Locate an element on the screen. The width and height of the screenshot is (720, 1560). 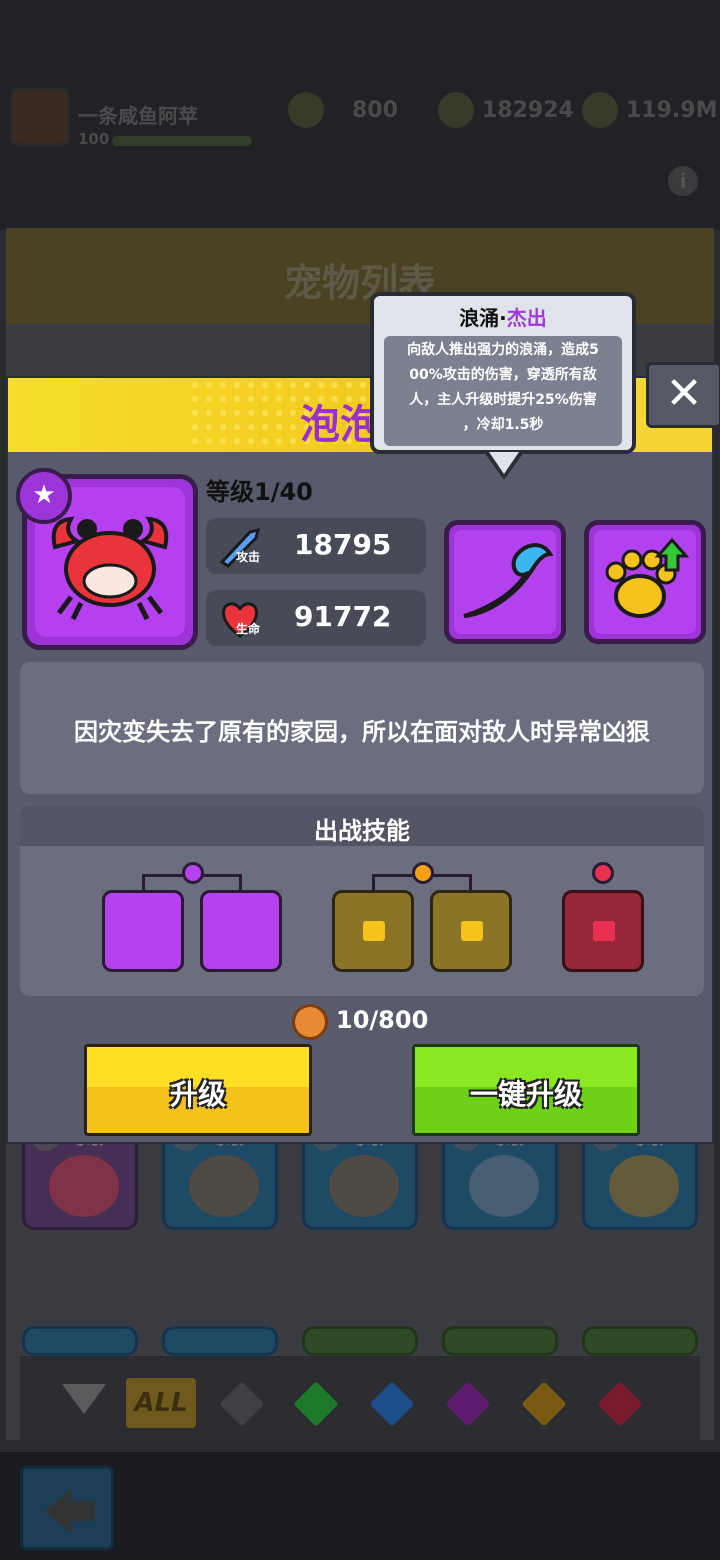
power-value: 182924 is located at coordinates (528, 110).